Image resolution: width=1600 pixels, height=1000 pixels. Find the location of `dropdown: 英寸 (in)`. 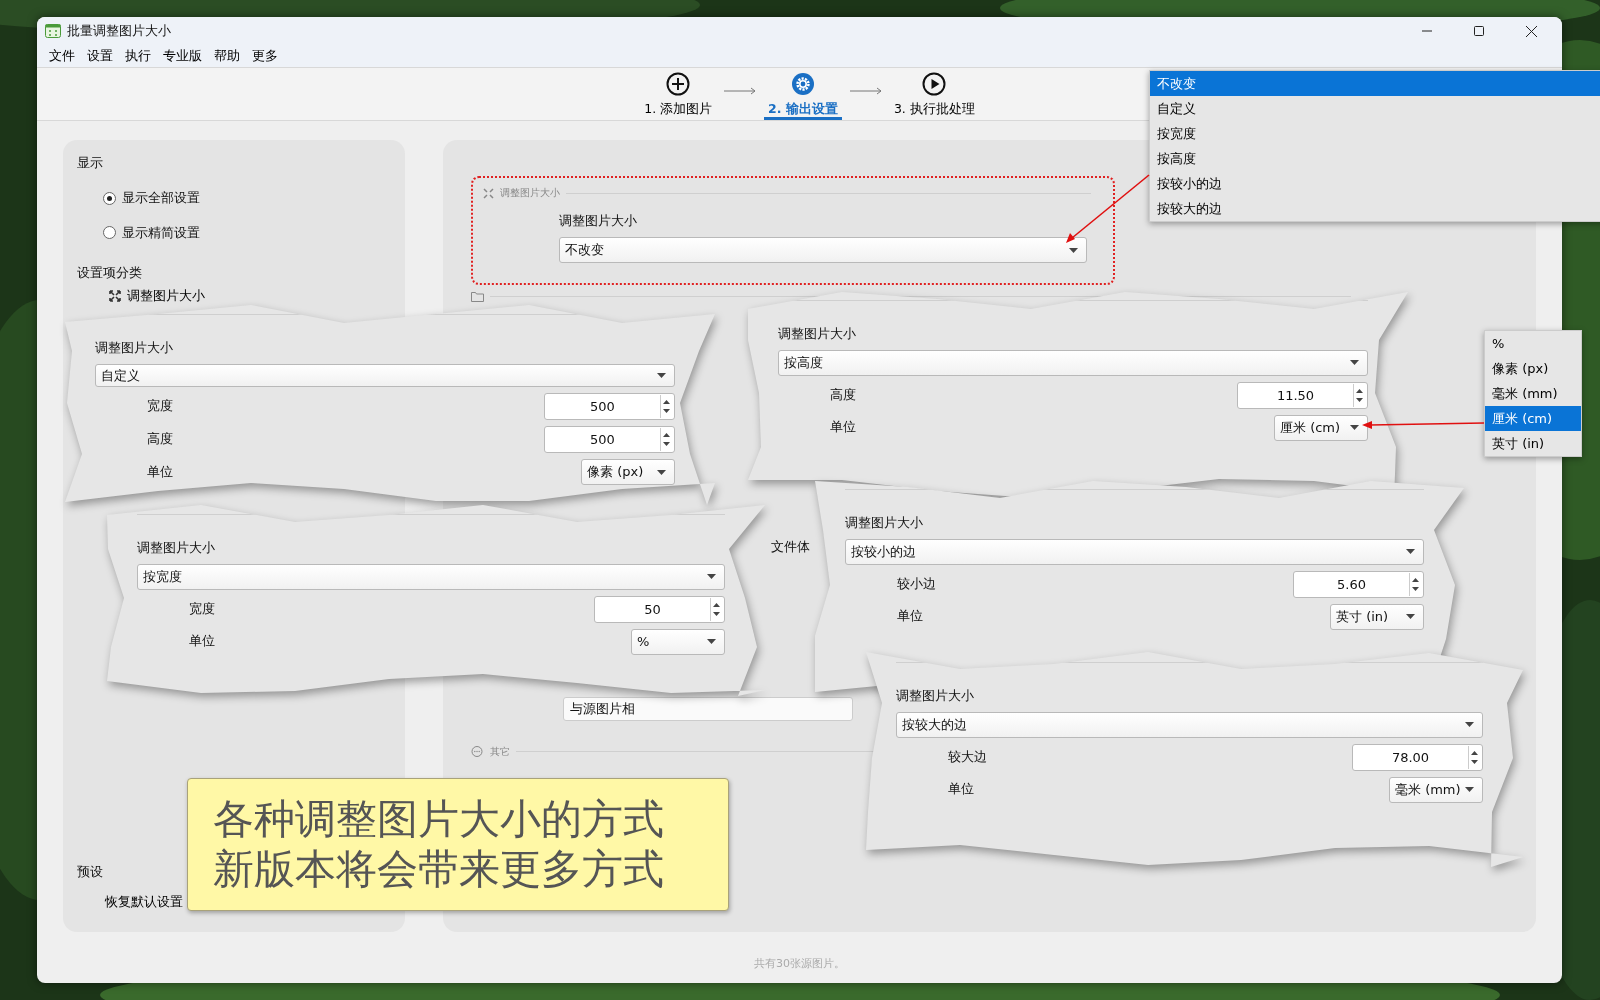

dropdown: 英寸 (in) is located at coordinates (1377, 616).